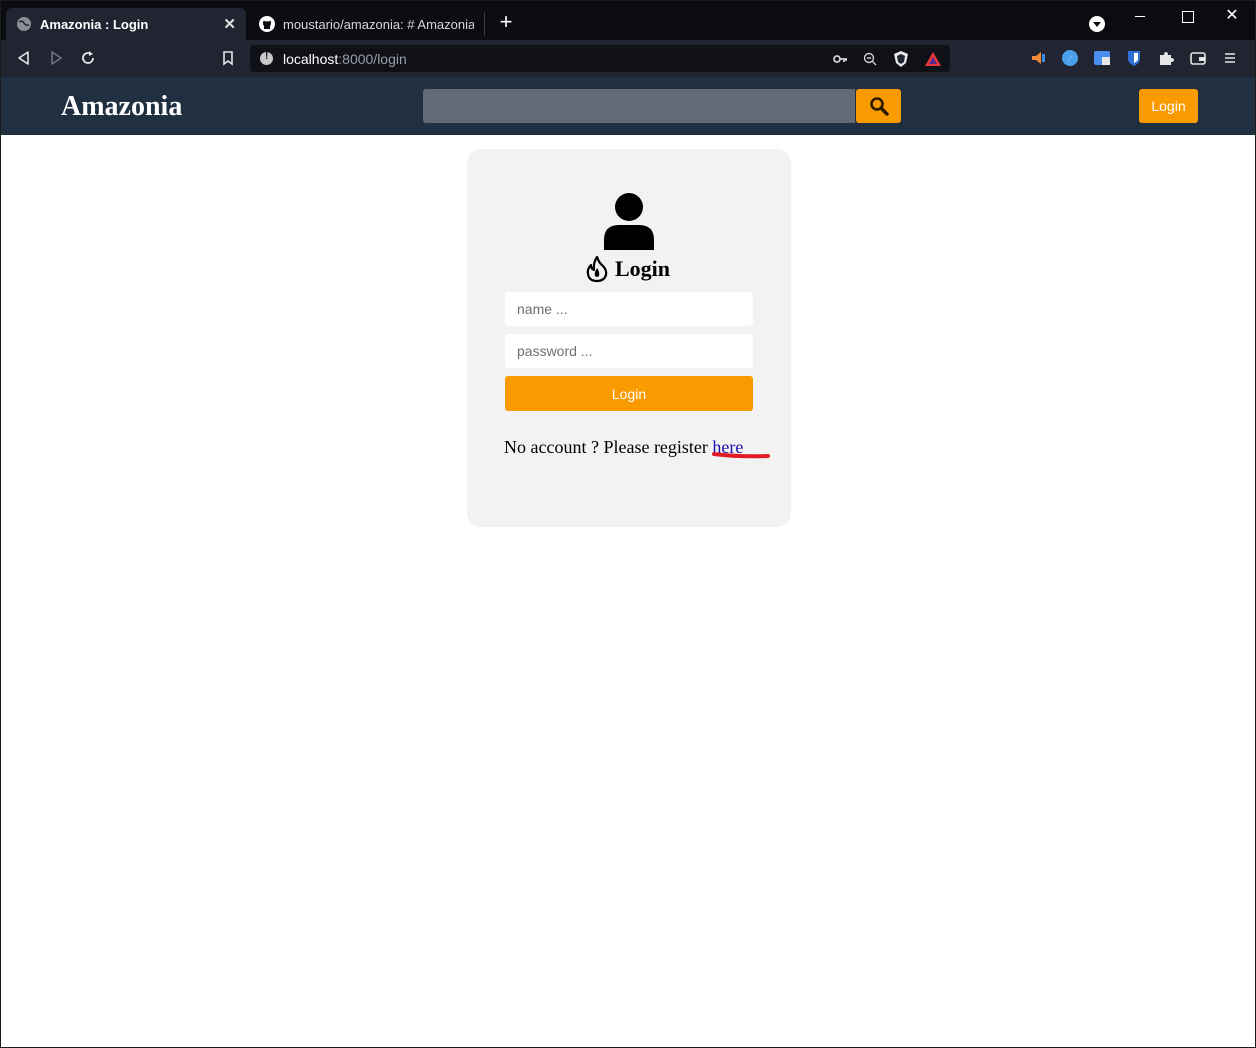 The image size is (1256, 1048). What do you see at coordinates (1230, 58) in the screenshot?
I see `menu-icon` at bounding box center [1230, 58].